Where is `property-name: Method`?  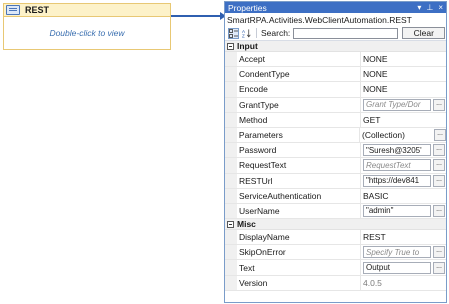 property-name: Method is located at coordinates (299, 119).